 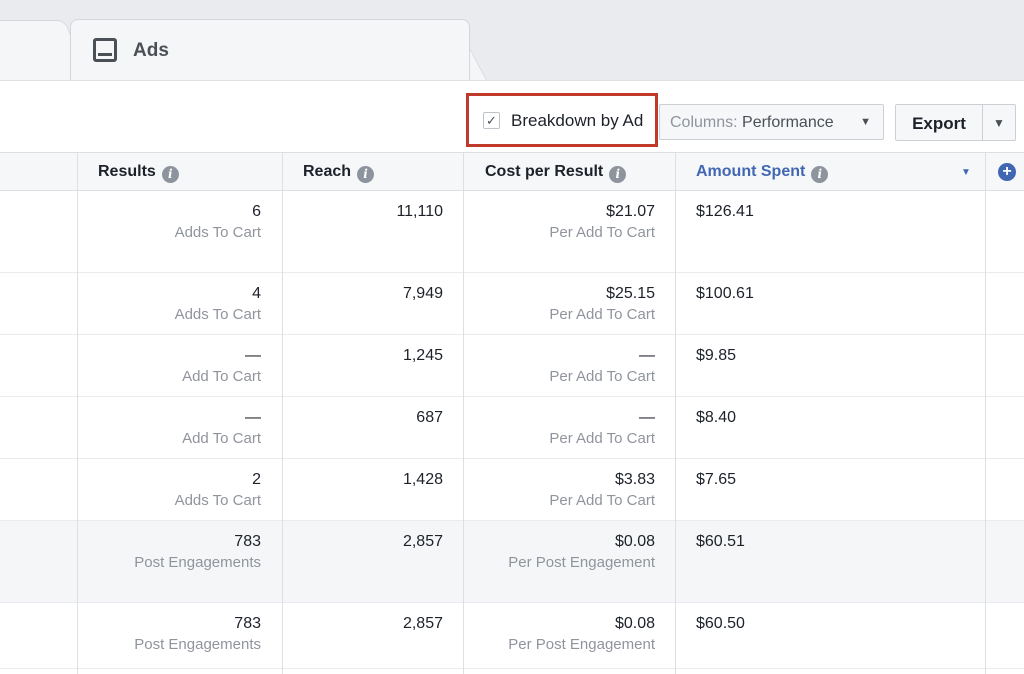 I want to click on column-header-cost-per-result: Cost per Result i, so click(x=556, y=172).